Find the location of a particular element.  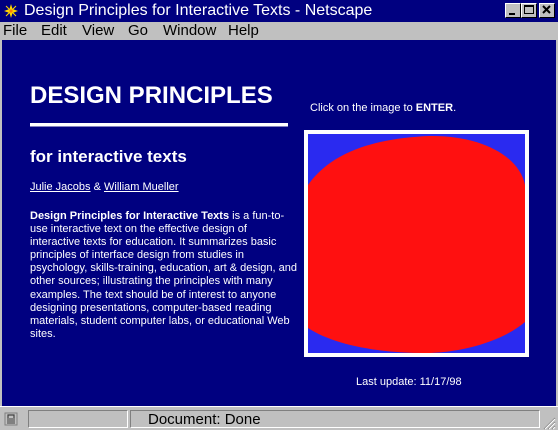

menu-window: Window is located at coordinates (189, 31).